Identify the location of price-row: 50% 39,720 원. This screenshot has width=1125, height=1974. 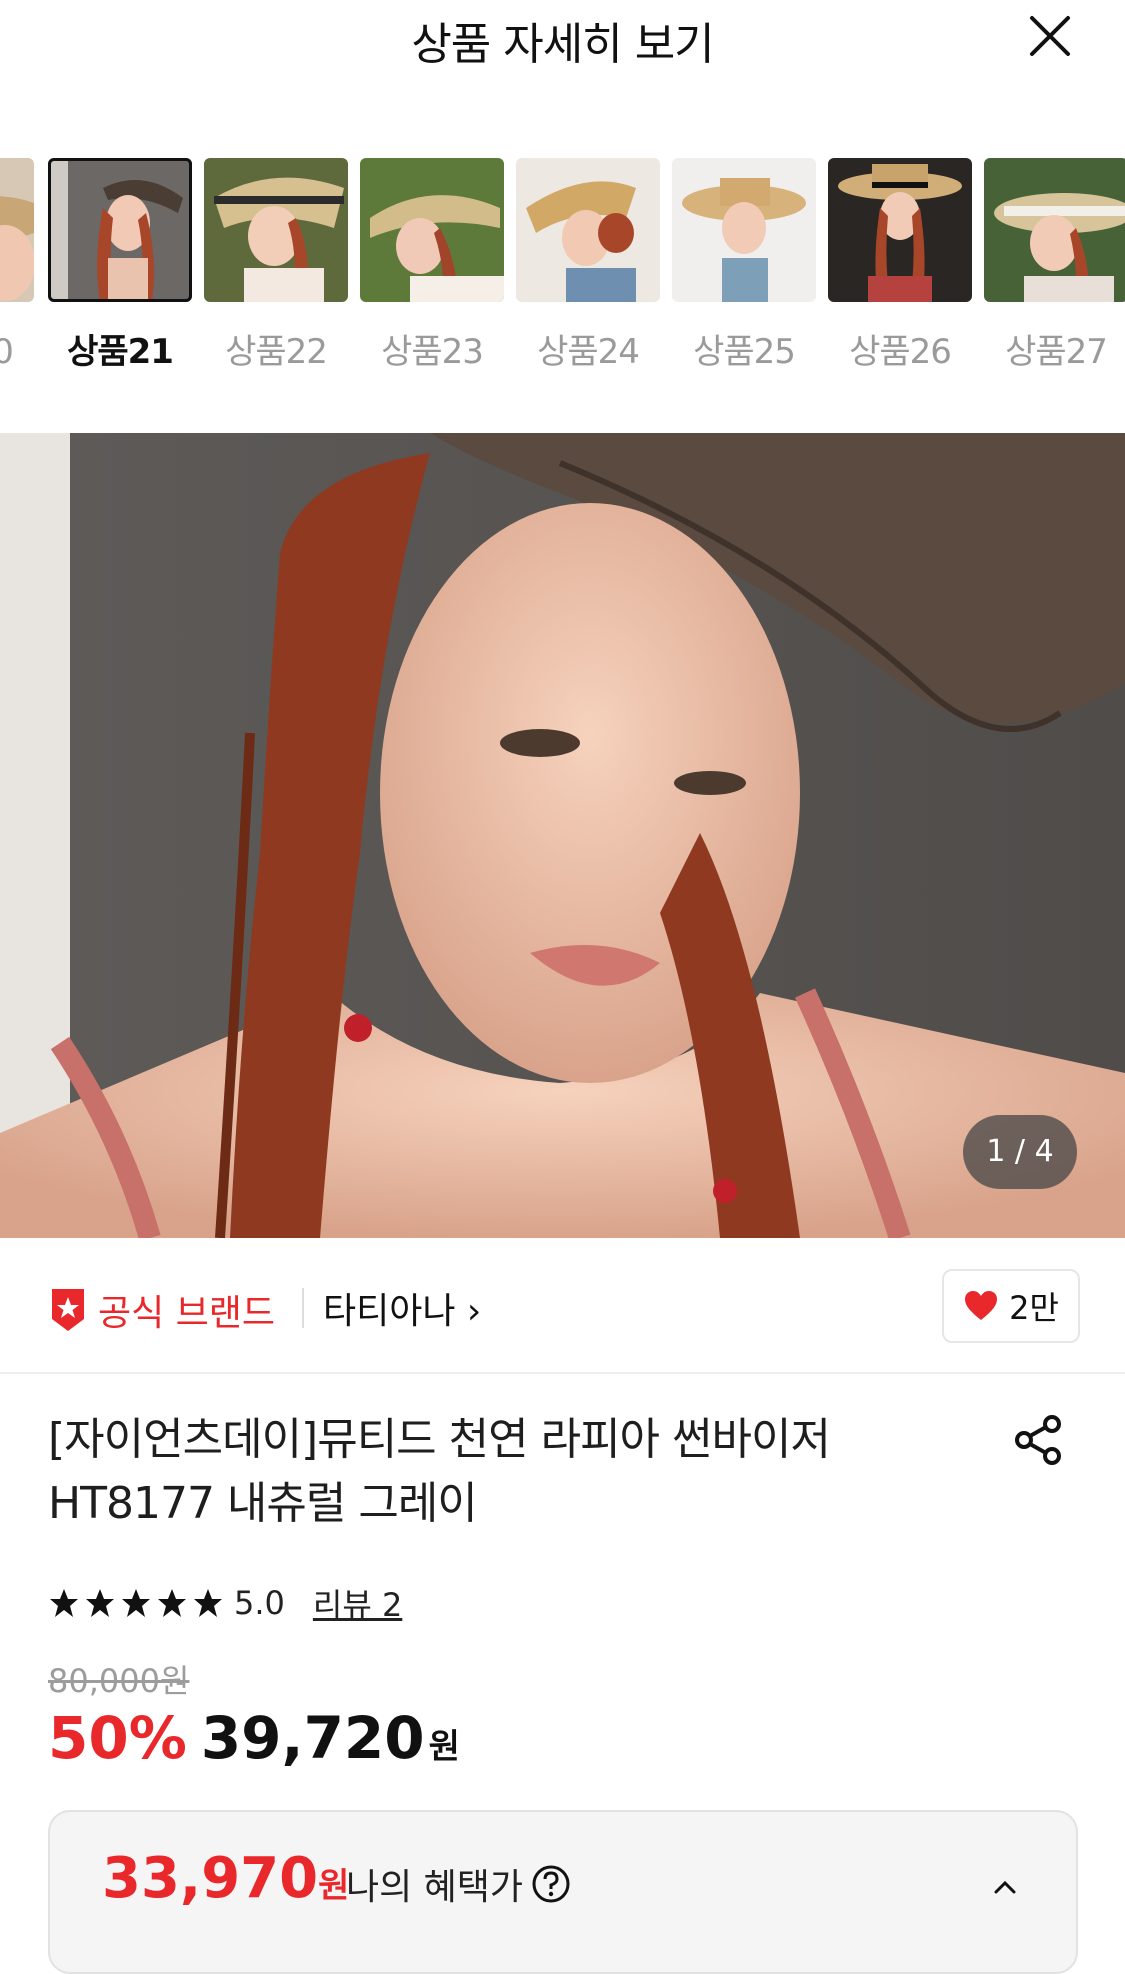
(254, 1738).